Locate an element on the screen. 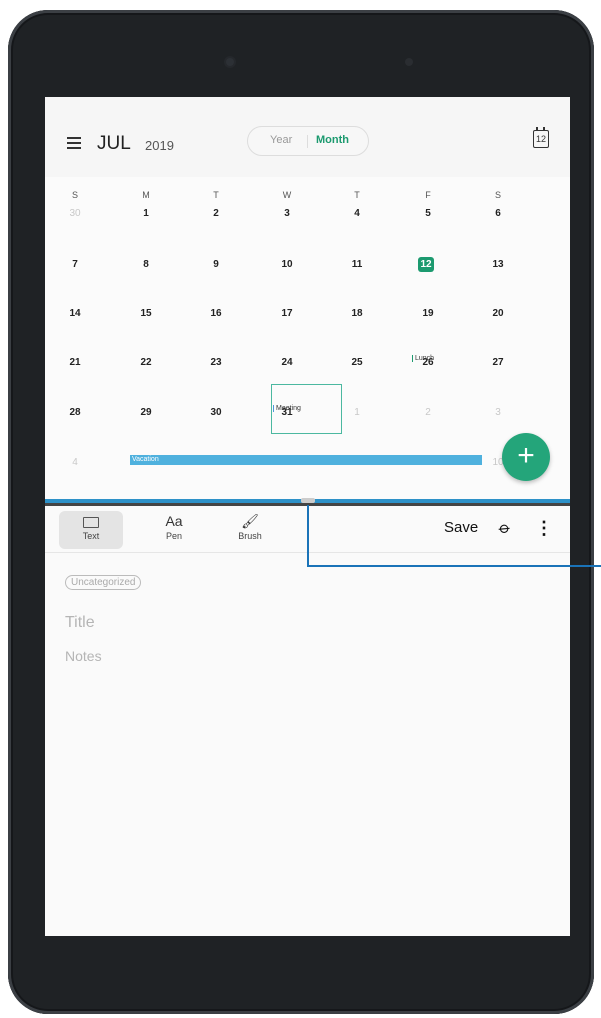  day-cell: 20 is located at coordinates (498, 313).